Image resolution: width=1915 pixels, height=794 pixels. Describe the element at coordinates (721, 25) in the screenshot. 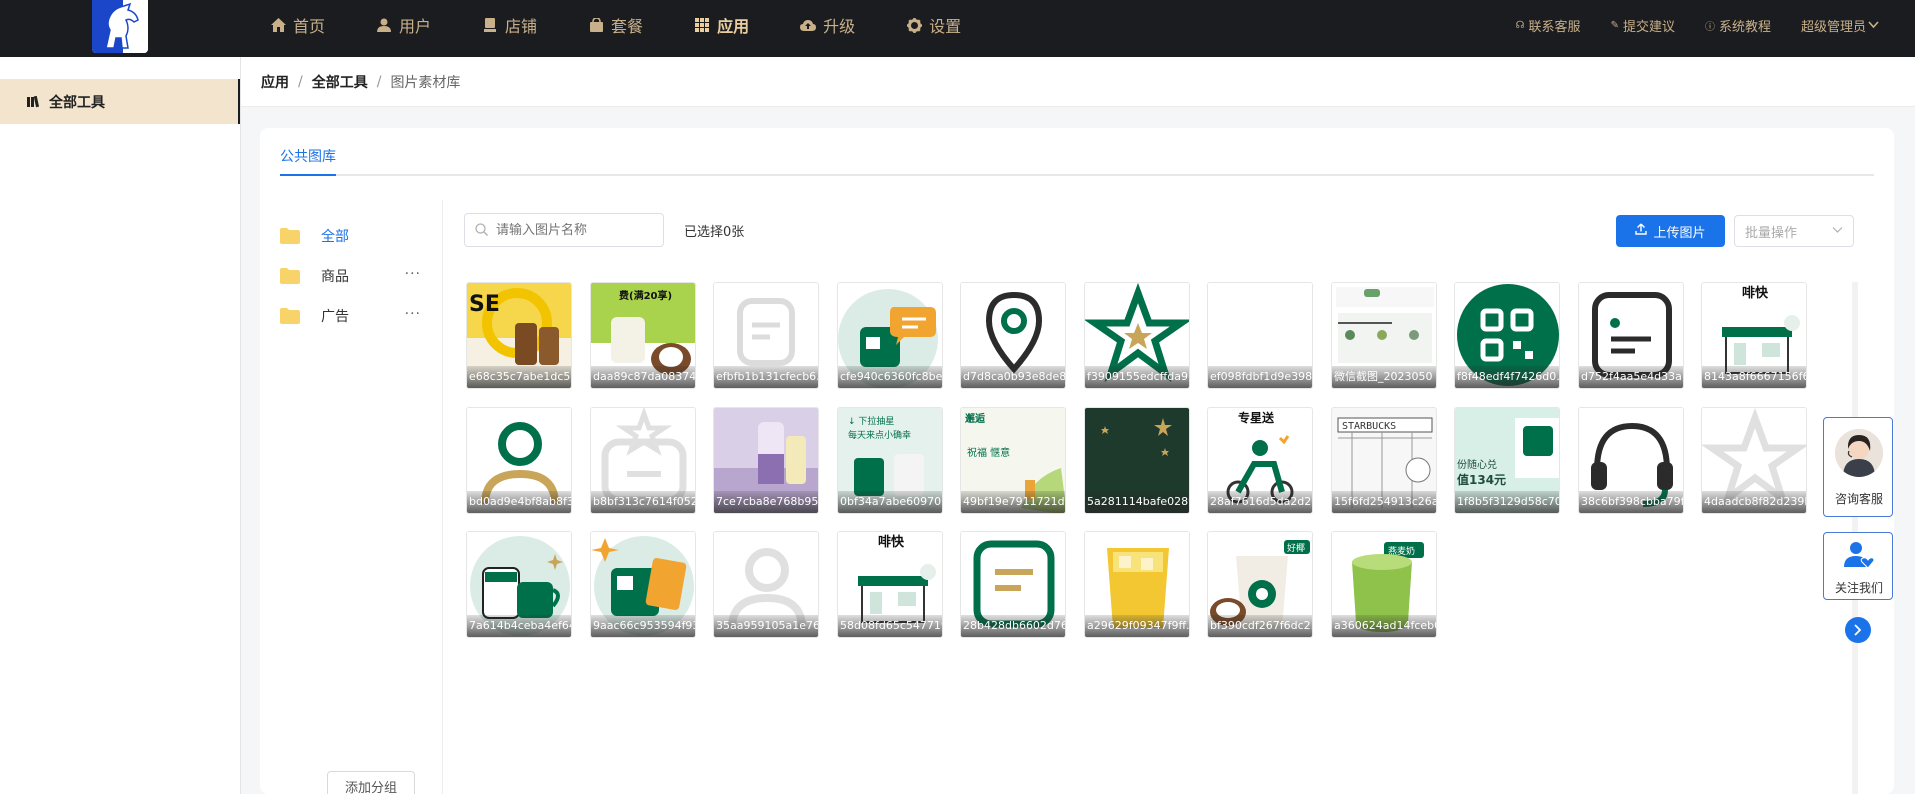

I see `nav-apps: 应用` at that location.